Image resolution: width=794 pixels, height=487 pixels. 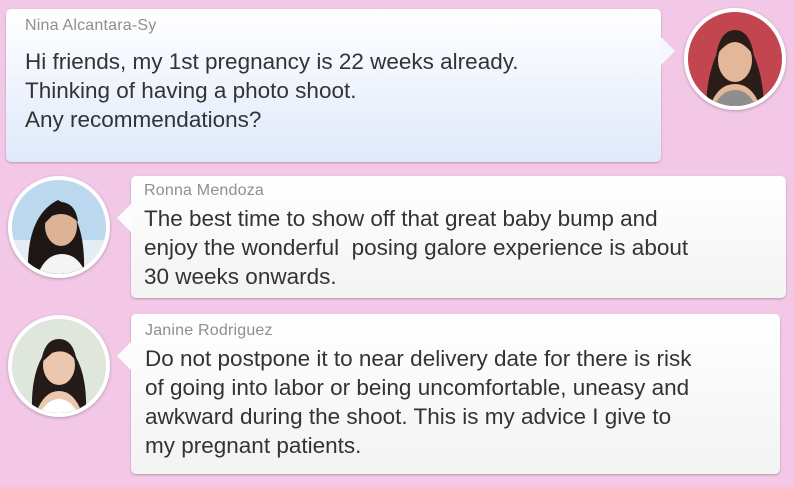 I want to click on author-name: Nina Alcantara-Sy, so click(x=91, y=25).